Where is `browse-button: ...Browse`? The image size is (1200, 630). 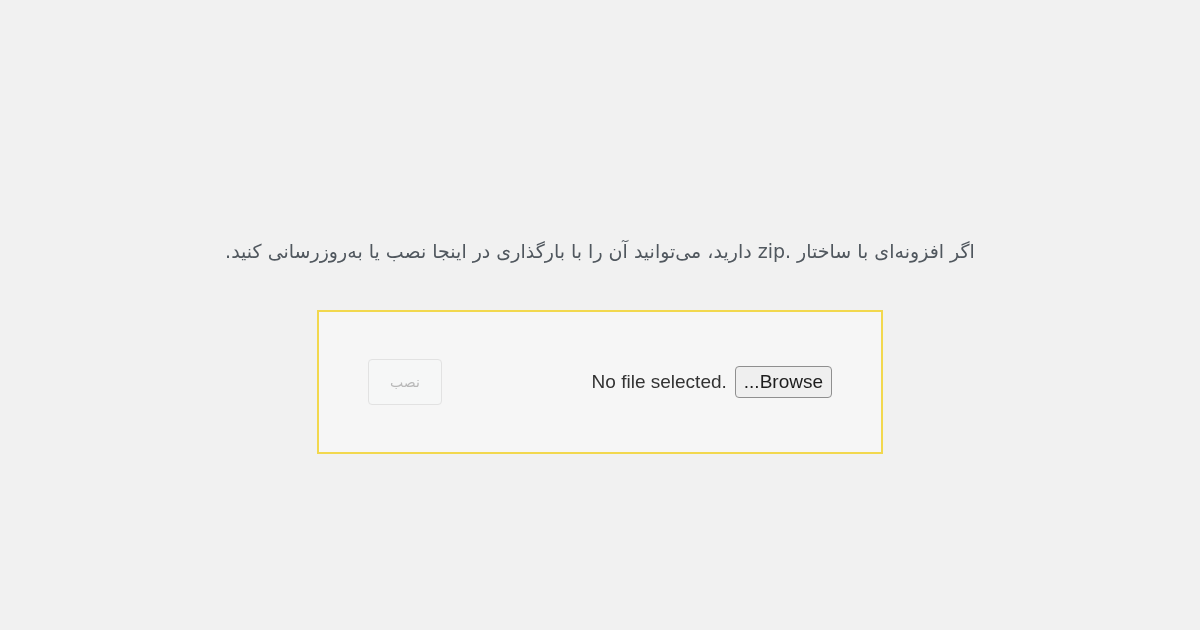
browse-button: ...Browse is located at coordinates (783, 382).